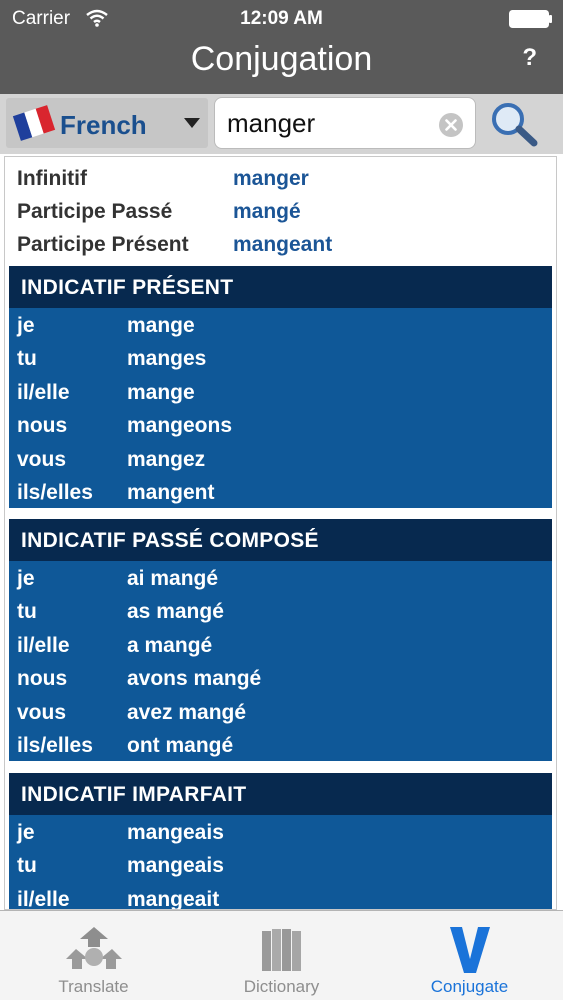 The width and height of the screenshot is (563, 1000). Describe the element at coordinates (95, 211) in the screenshot. I see `info-label: Participe Passé` at that location.